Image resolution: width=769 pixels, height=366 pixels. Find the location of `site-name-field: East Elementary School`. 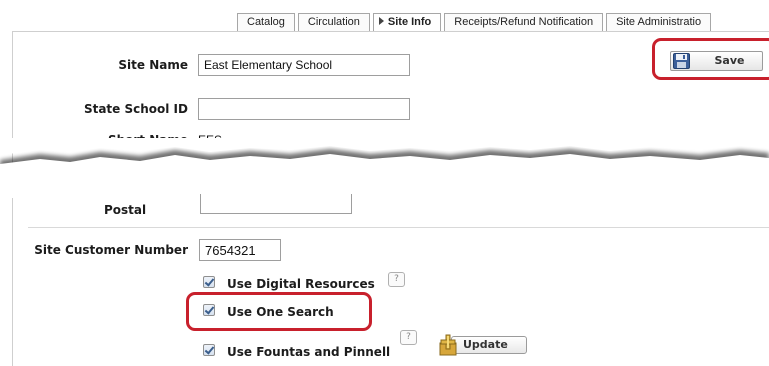

site-name-field: East Elementary School is located at coordinates (304, 65).